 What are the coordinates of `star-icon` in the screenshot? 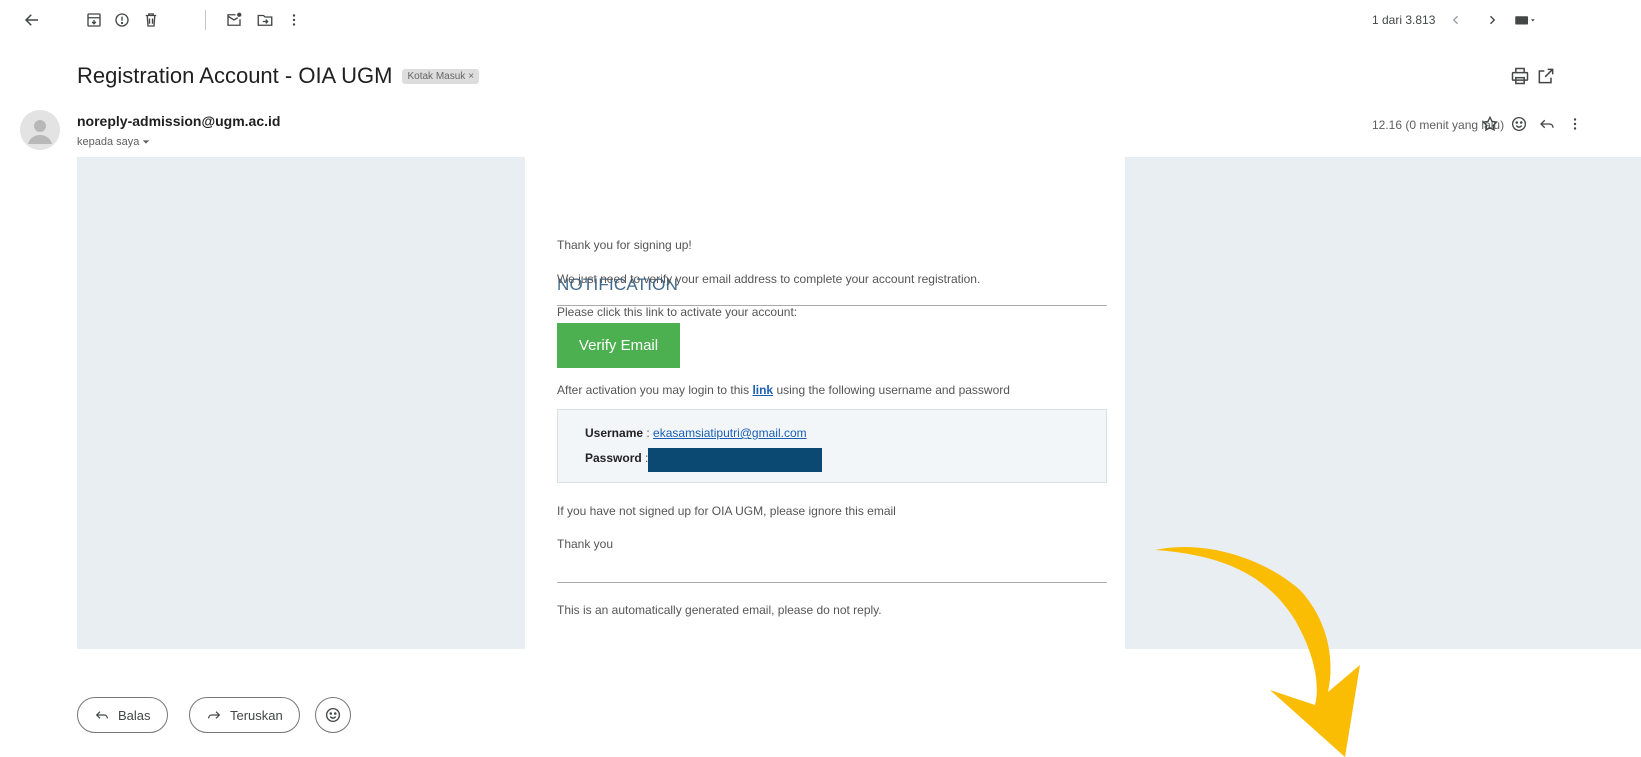 It's located at (1490, 124).